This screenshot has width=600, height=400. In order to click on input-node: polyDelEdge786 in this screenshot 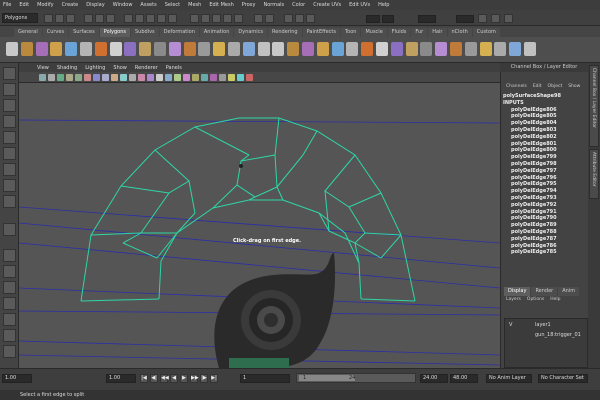, I will do `click(545, 246)`.